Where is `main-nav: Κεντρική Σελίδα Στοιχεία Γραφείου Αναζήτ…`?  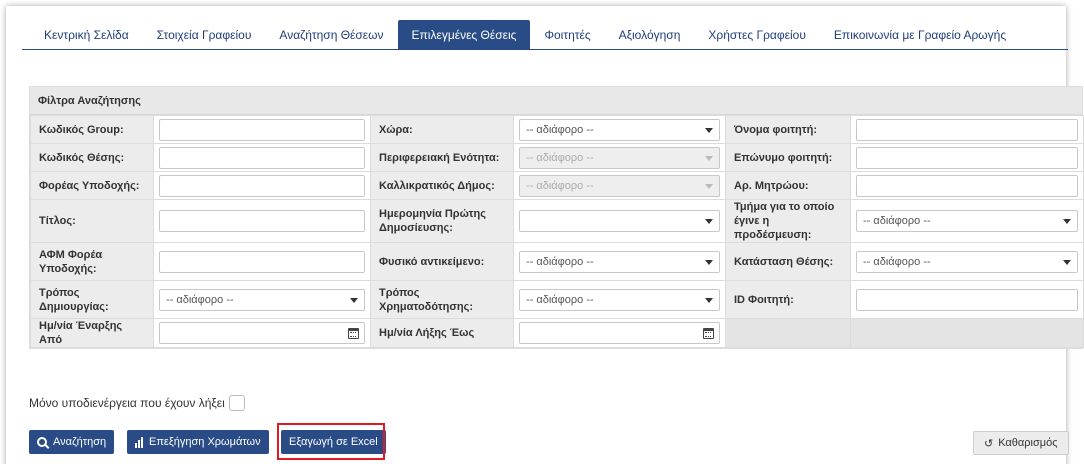 main-nav: Κεντρική Σελίδα Στοιχεία Γραφείου Αναζήτ… is located at coordinates (525, 34).